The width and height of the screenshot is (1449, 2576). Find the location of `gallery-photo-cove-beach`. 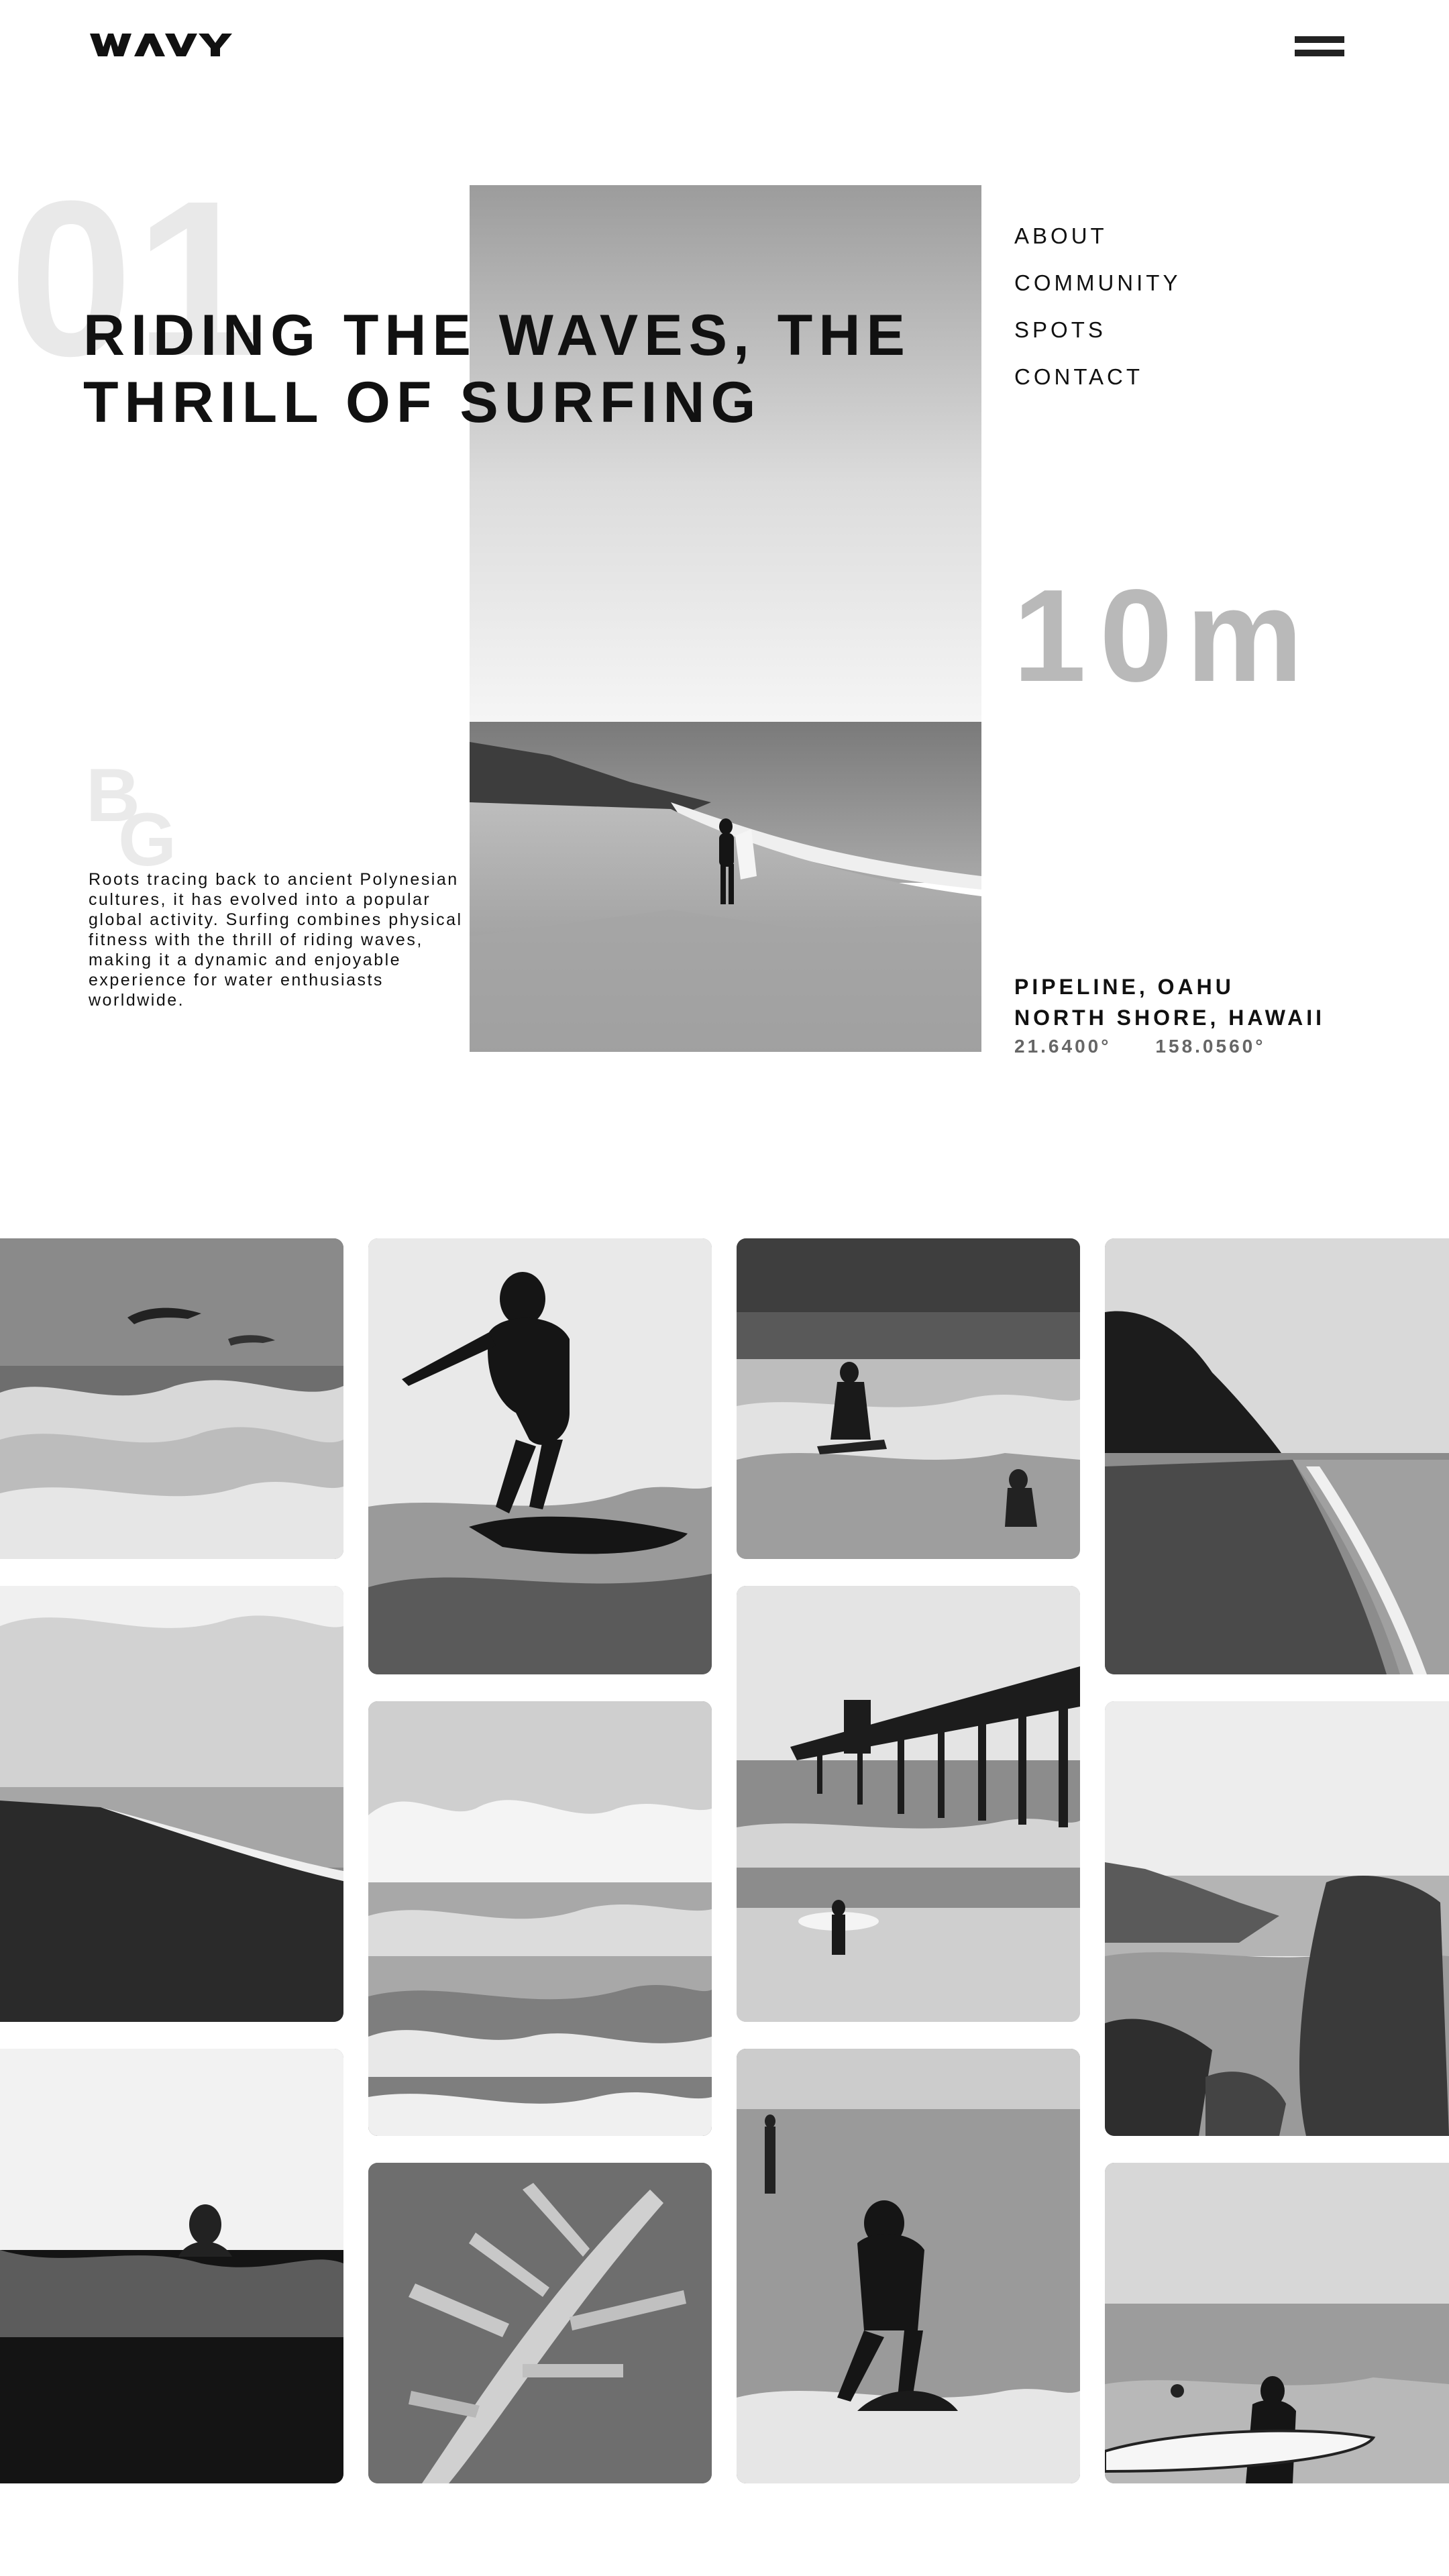

gallery-photo-cove-beach is located at coordinates (1277, 1456).